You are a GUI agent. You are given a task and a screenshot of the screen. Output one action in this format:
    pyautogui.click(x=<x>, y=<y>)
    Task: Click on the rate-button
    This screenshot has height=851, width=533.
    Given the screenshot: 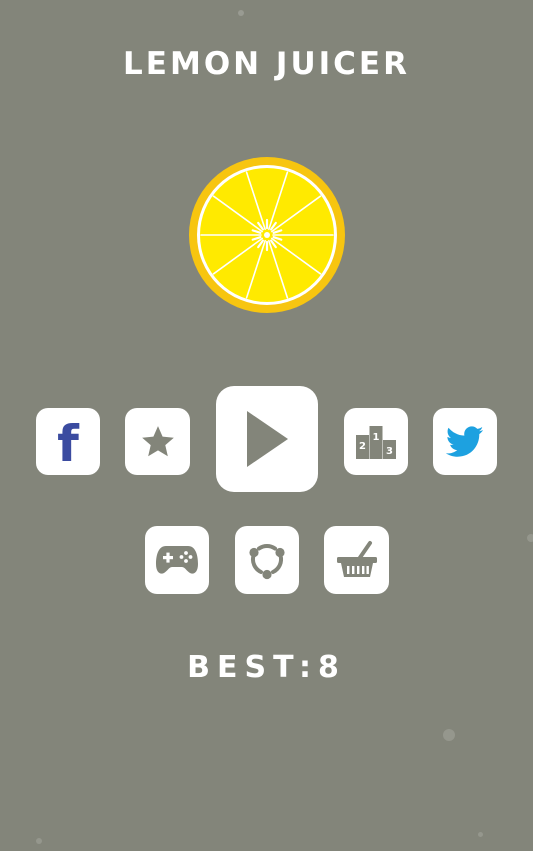 What is the action you would take?
    pyautogui.click(x=157, y=441)
    